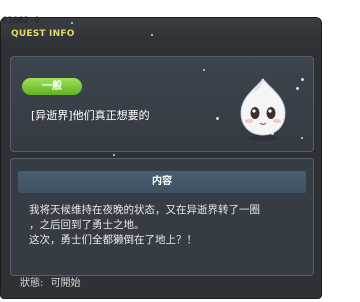 The width and height of the screenshot is (360, 302). I want to click on window-title: QUEST INFO, so click(43, 34).